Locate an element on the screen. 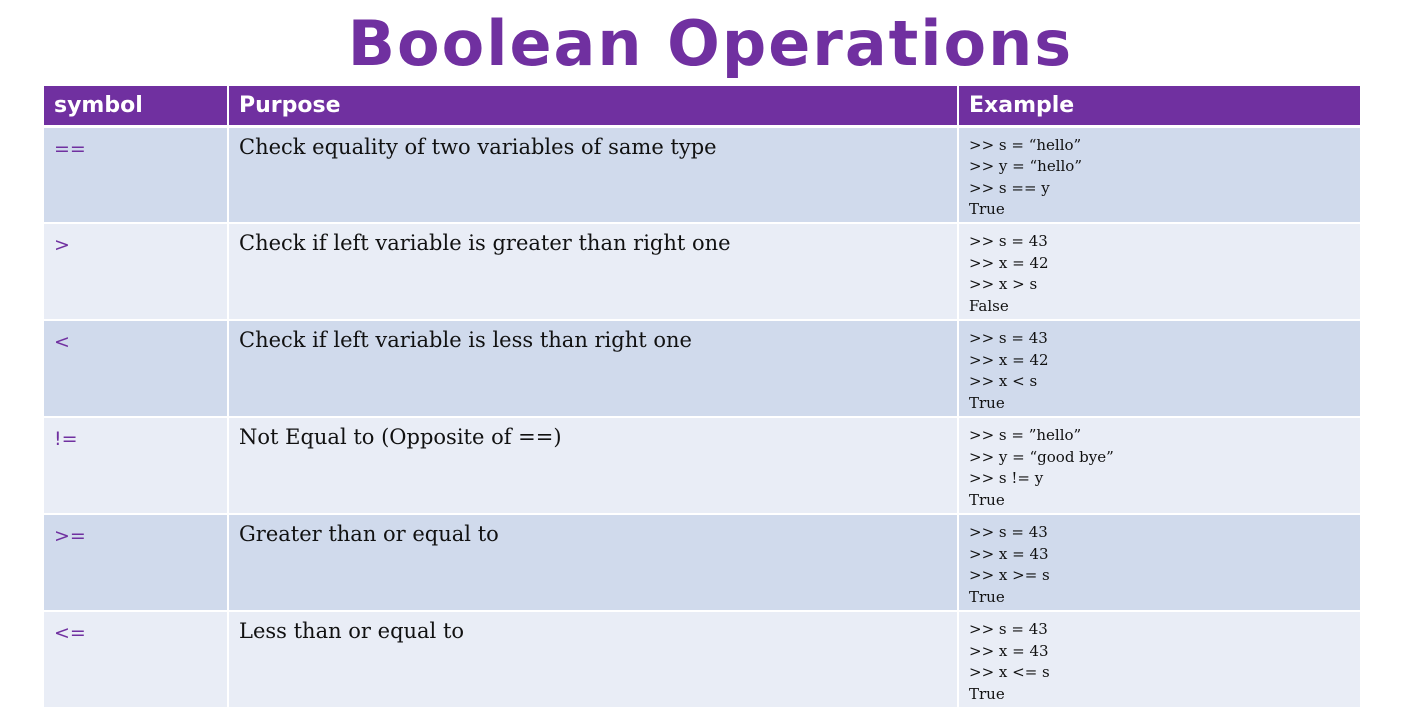 The image size is (1421, 726). symbol-cell: != is located at coordinates (136, 466).